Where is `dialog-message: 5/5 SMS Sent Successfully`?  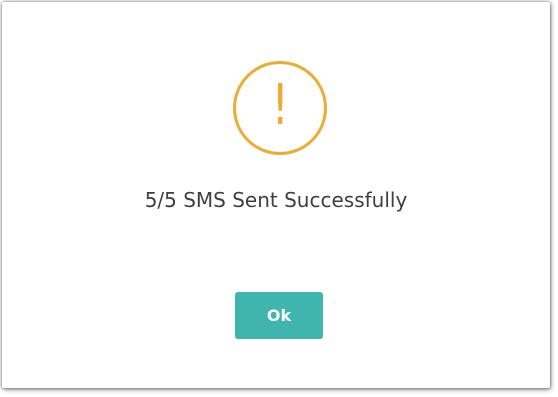
dialog-message: 5/5 SMS Sent Successfully is located at coordinates (276, 200).